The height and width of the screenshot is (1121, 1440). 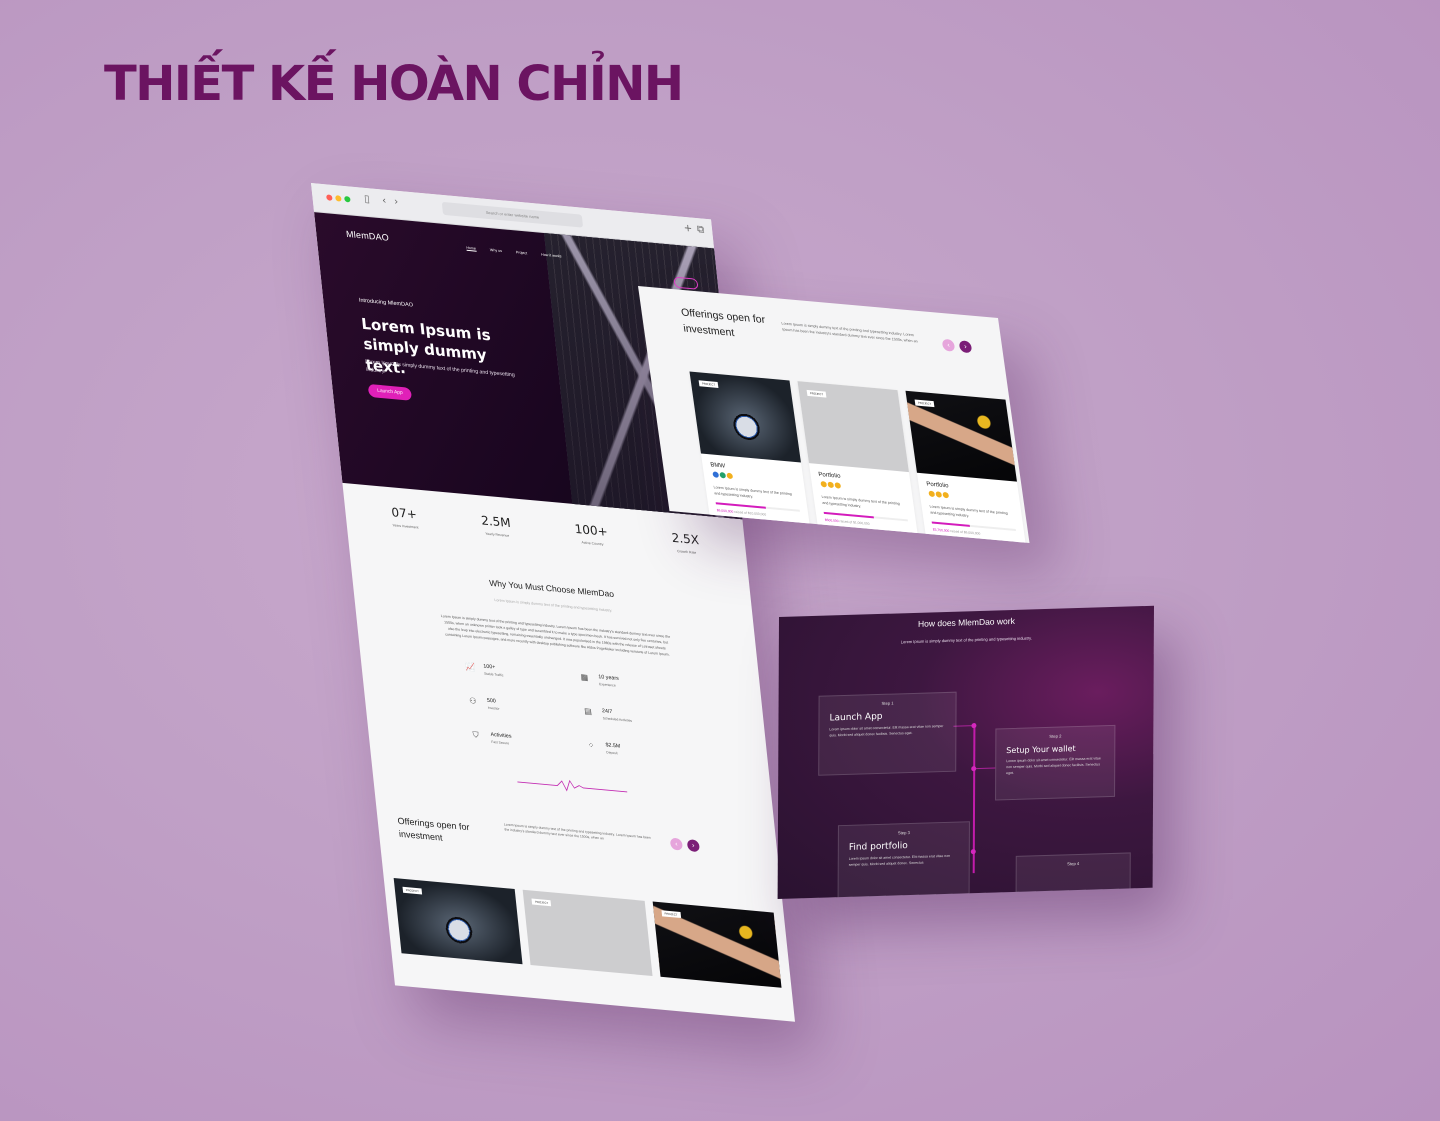 What do you see at coordinates (329, 197) in the screenshot?
I see `close-dot-icon` at bounding box center [329, 197].